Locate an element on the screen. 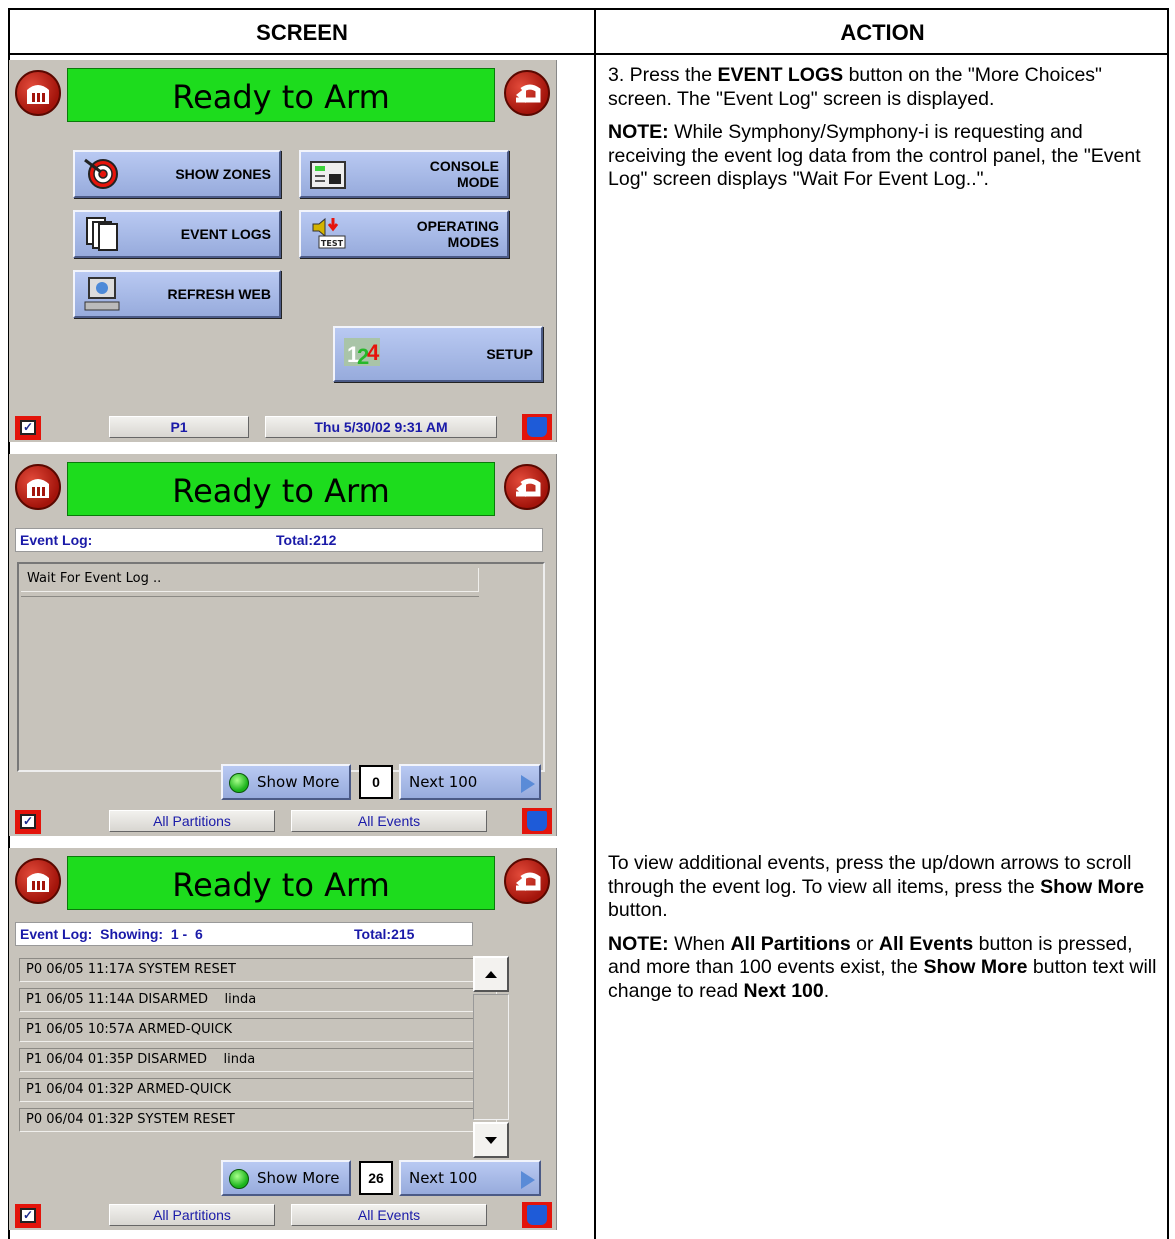 The width and height of the screenshot is (1175, 1239). event-log-header: Event Log: Total:212 is located at coordinates (279, 540).